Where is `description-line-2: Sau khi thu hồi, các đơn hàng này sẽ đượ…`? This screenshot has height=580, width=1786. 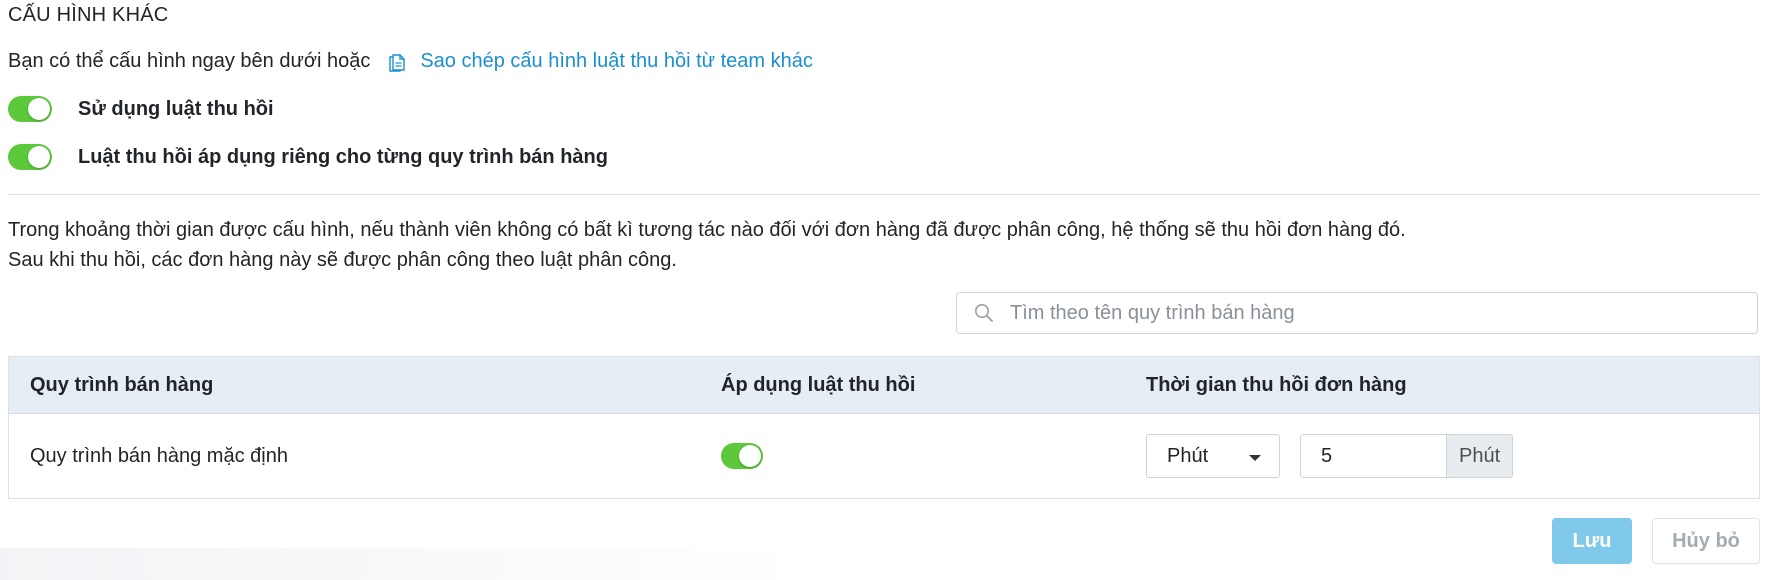 description-line-2: Sau khi thu hồi, các đơn hàng này sẽ đượ… is located at coordinates (342, 260).